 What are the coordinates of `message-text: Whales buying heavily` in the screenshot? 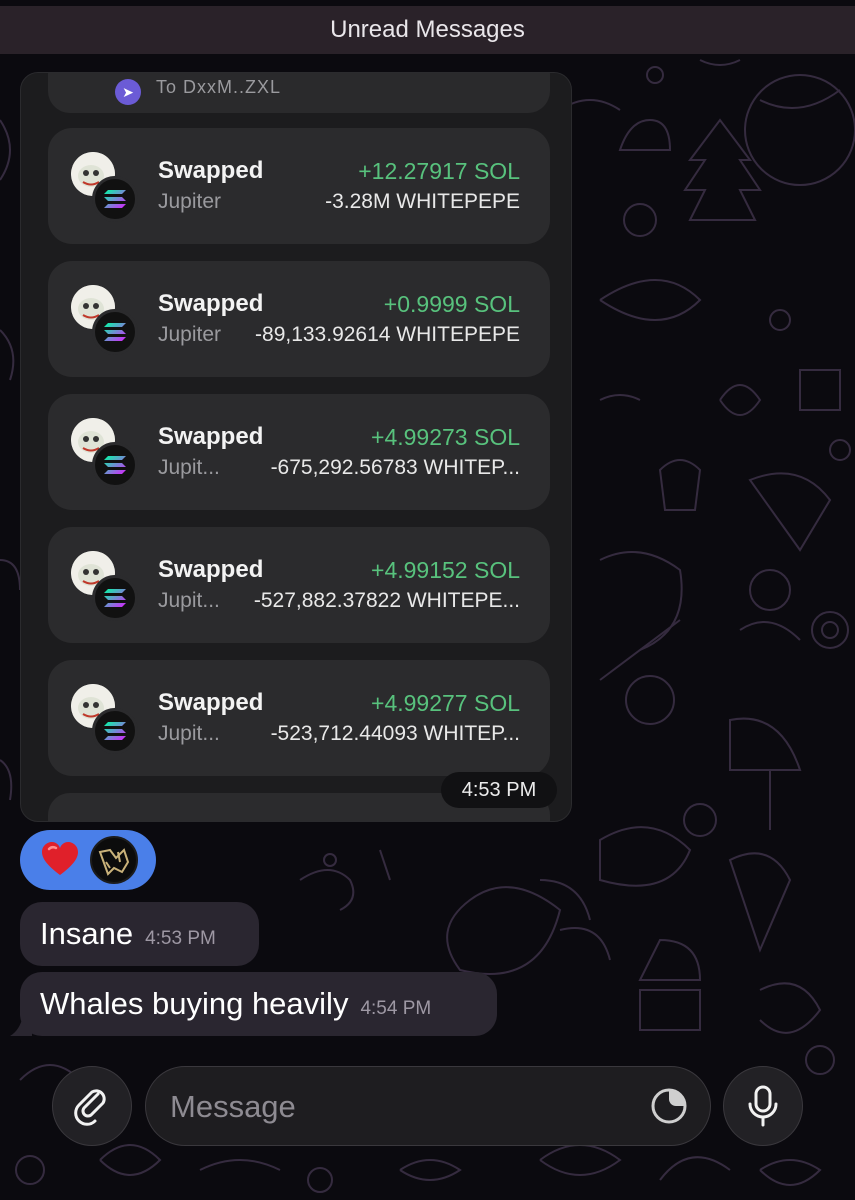 It's located at (194, 1003).